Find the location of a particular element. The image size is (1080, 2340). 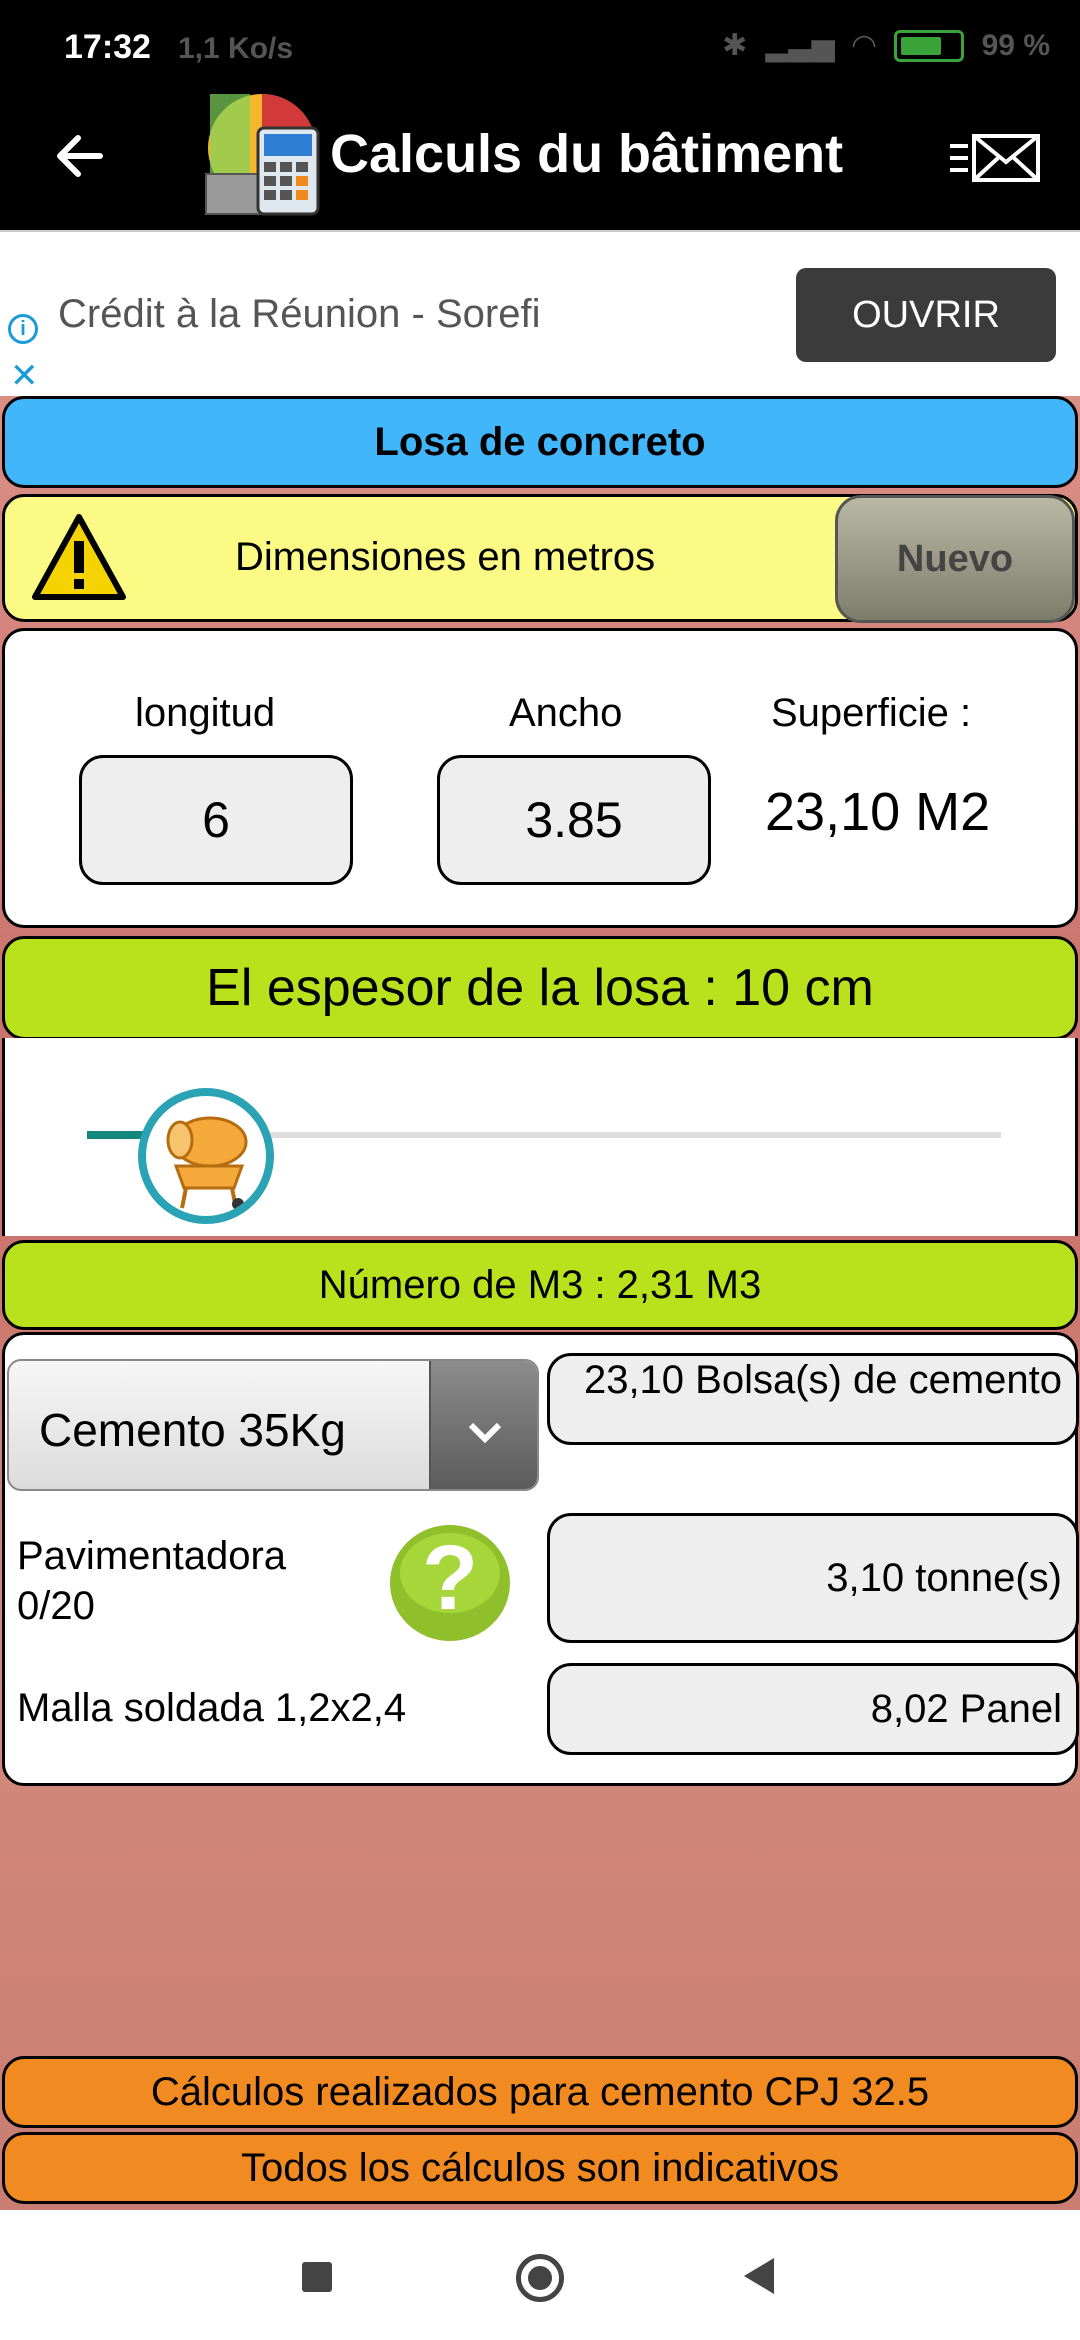

cement-type-value: Cemento 35Kg is located at coordinates (192, 1430).